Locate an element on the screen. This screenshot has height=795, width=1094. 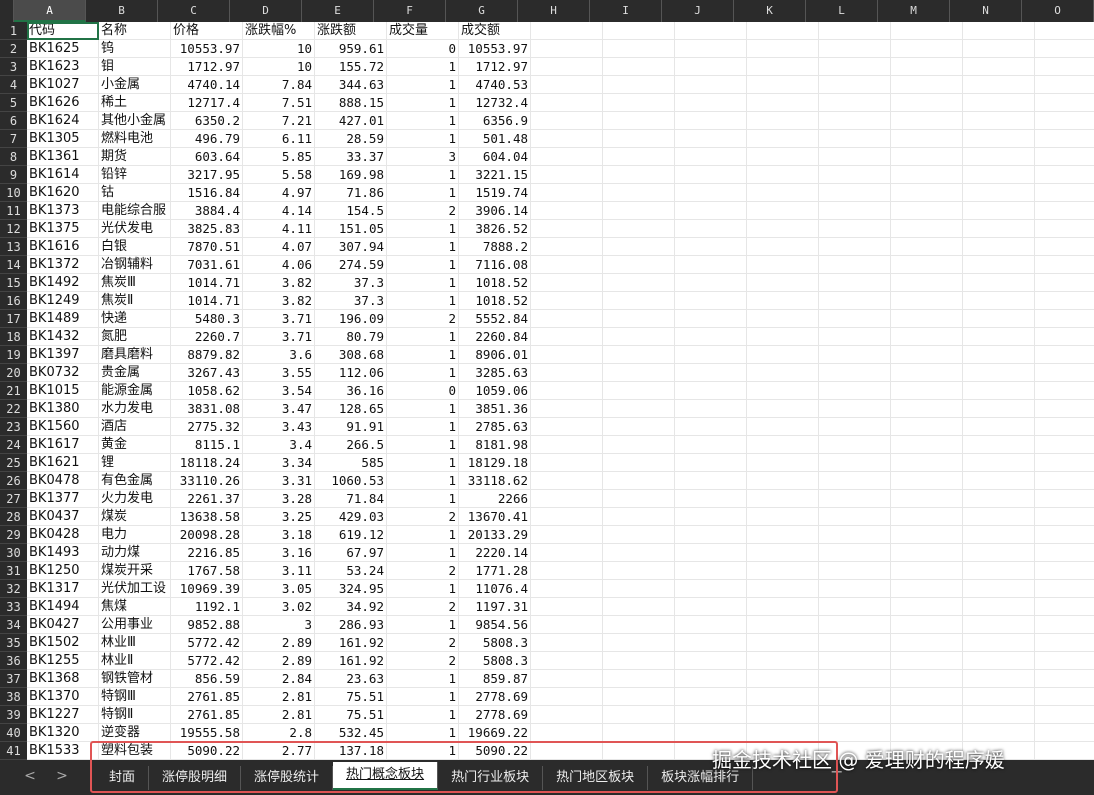
cell: 公用事业 is located at coordinates (135, 625).